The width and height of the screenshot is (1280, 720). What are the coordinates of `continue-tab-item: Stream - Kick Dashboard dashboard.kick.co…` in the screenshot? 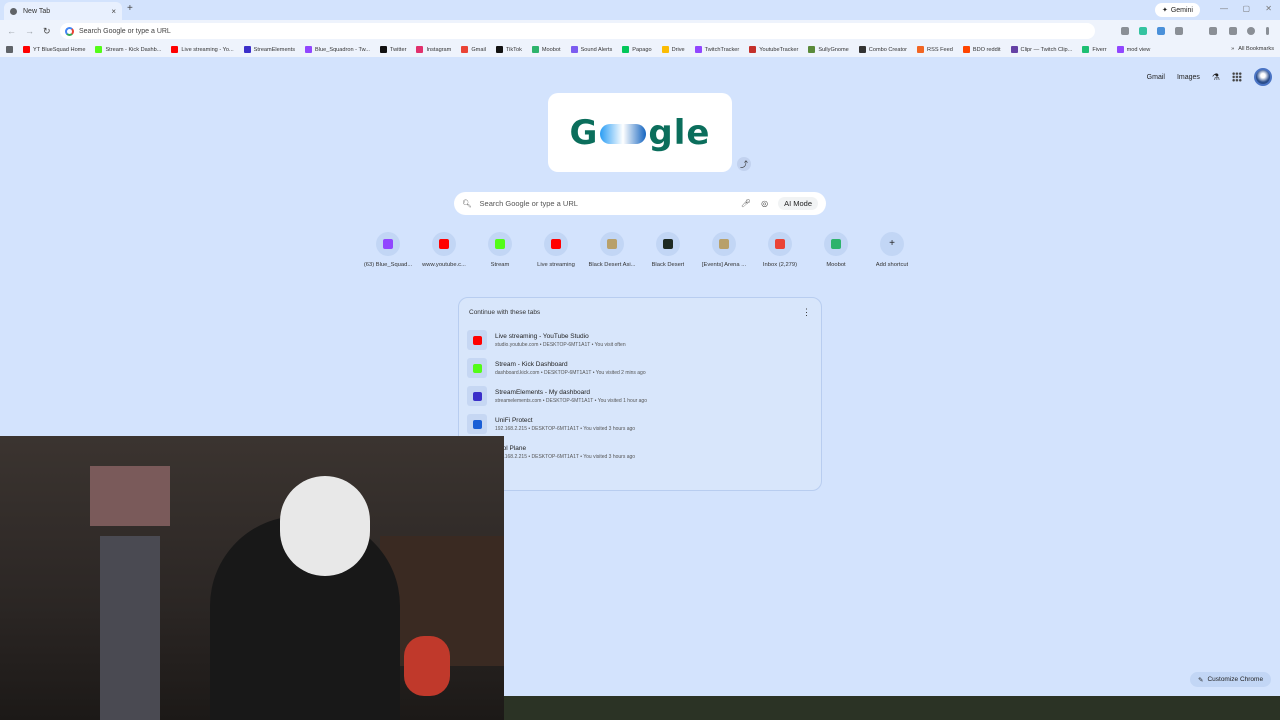 It's located at (642, 368).